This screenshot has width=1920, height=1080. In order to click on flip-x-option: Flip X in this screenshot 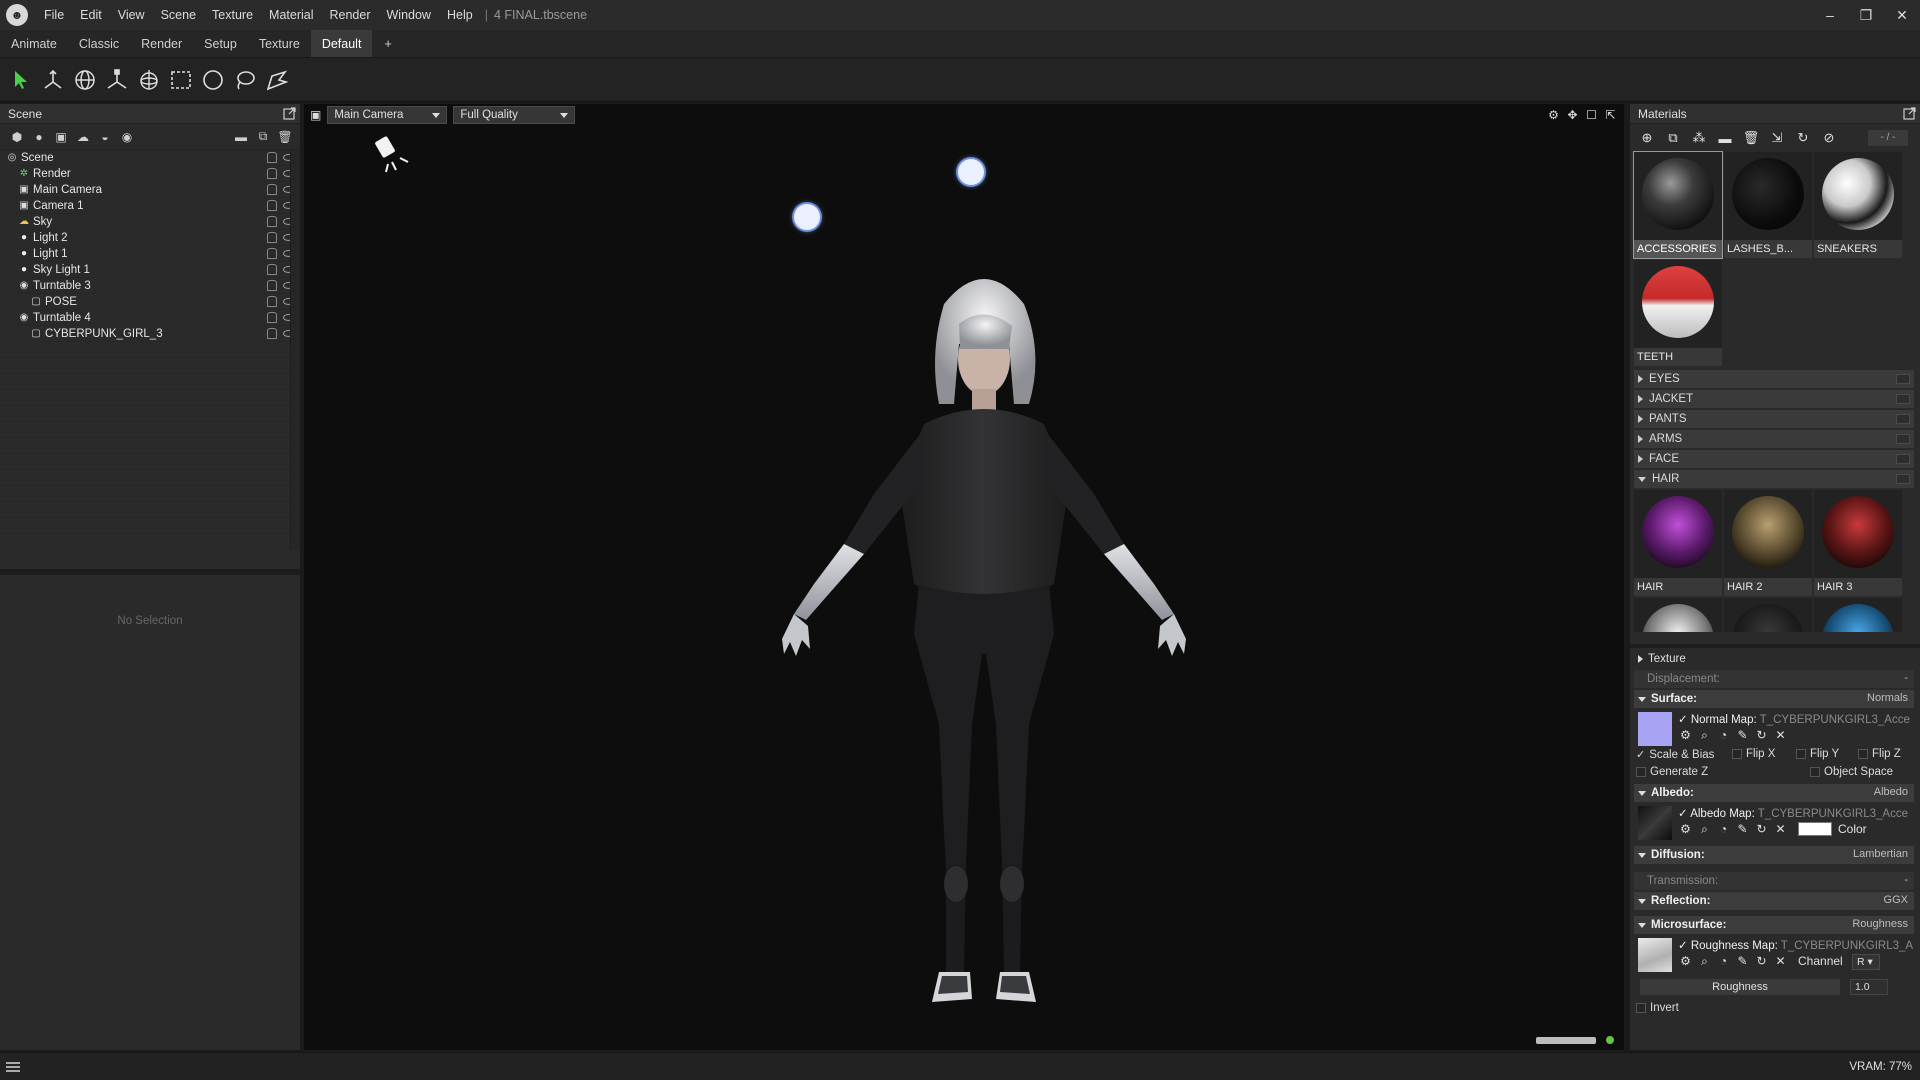, I will do `click(1753, 754)`.